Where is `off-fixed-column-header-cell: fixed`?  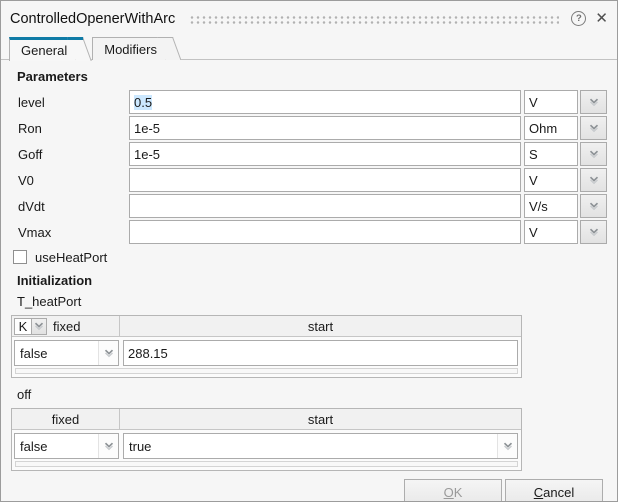
off-fixed-column-header-cell: fixed is located at coordinates (66, 419).